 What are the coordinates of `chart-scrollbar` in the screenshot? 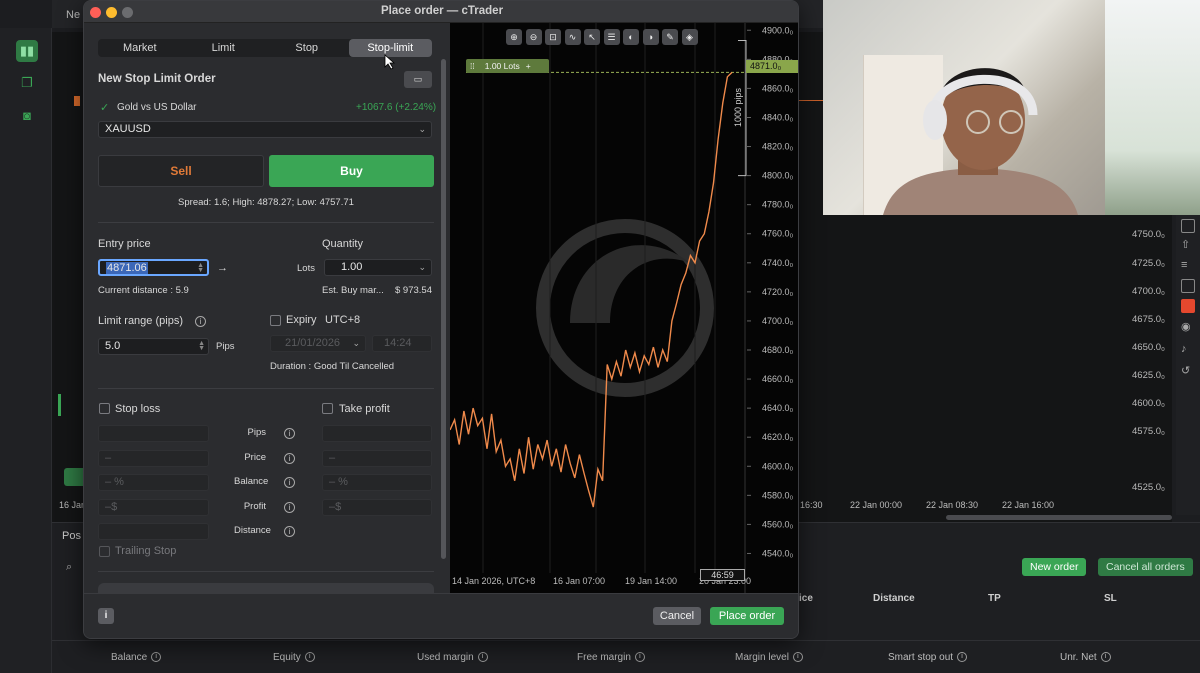 It's located at (1059, 517).